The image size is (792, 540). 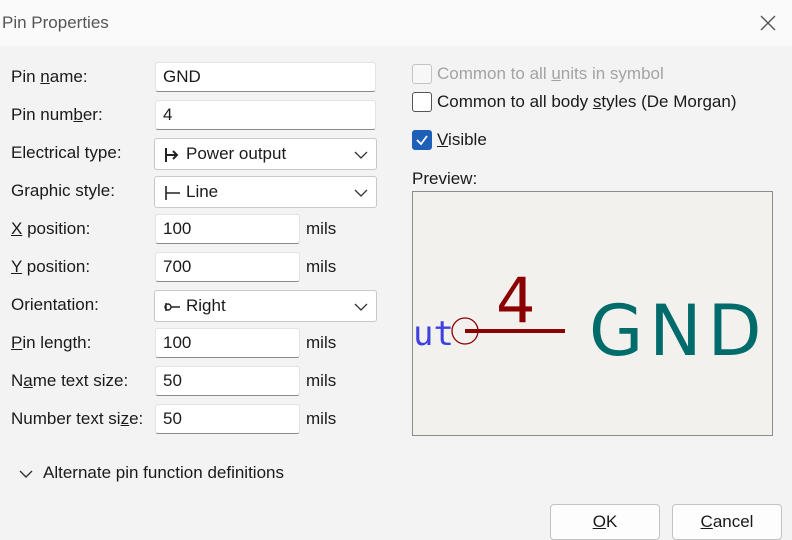 What do you see at coordinates (422, 74) in the screenshot?
I see `common-units-checkbox` at bounding box center [422, 74].